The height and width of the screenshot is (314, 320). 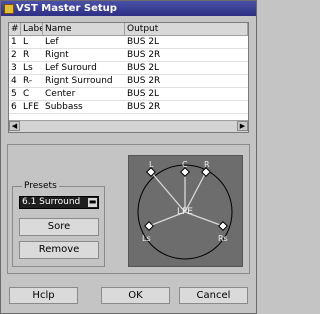 What do you see at coordinates (14, 126) in the screenshot?
I see `scroll-left-icon: ◀` at bounding box center [14, 126].